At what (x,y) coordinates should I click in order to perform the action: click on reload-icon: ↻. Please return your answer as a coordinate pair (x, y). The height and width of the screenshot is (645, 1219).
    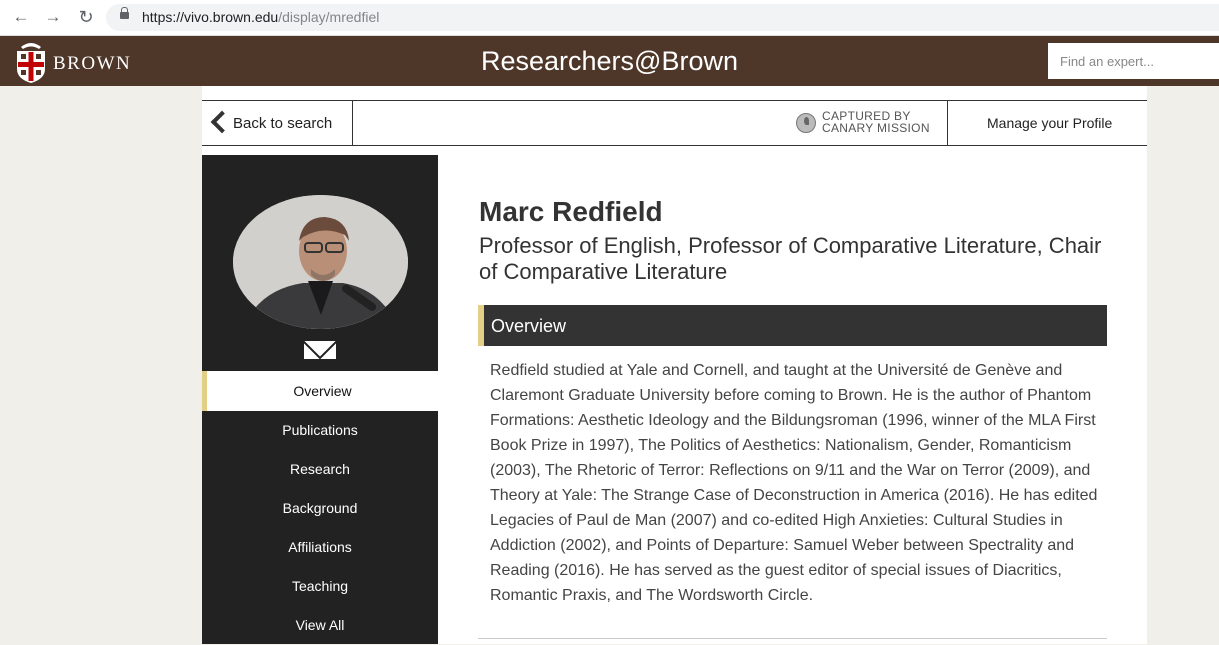
    Looking at the image, I should click on (86, 17).